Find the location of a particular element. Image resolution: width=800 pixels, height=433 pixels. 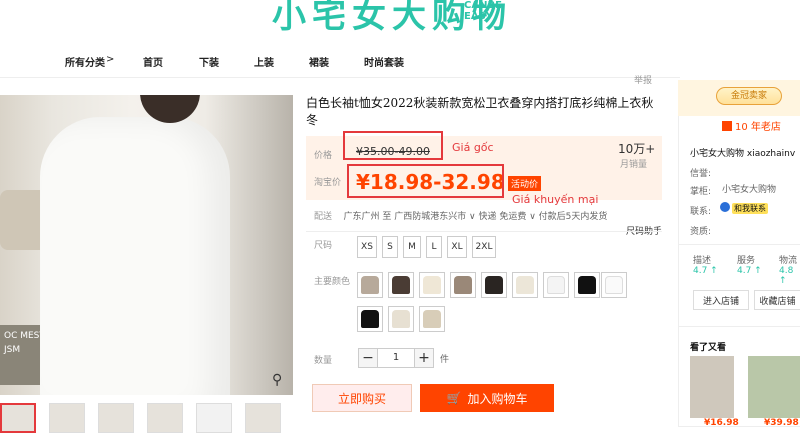

quantity-minus-button: − is located at coordinates (368, 358).